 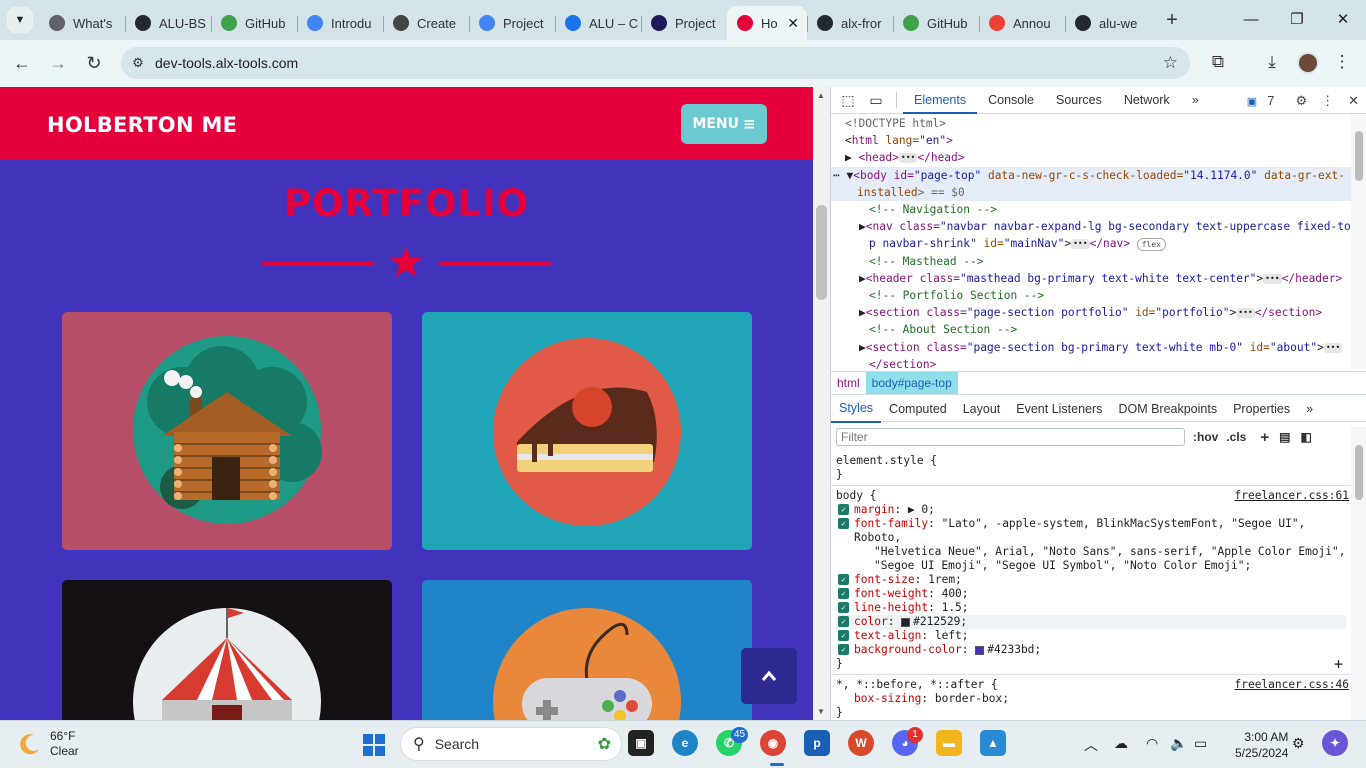 I want to click on more-menu-icon: ⋮, so click(x=1342, y=62).